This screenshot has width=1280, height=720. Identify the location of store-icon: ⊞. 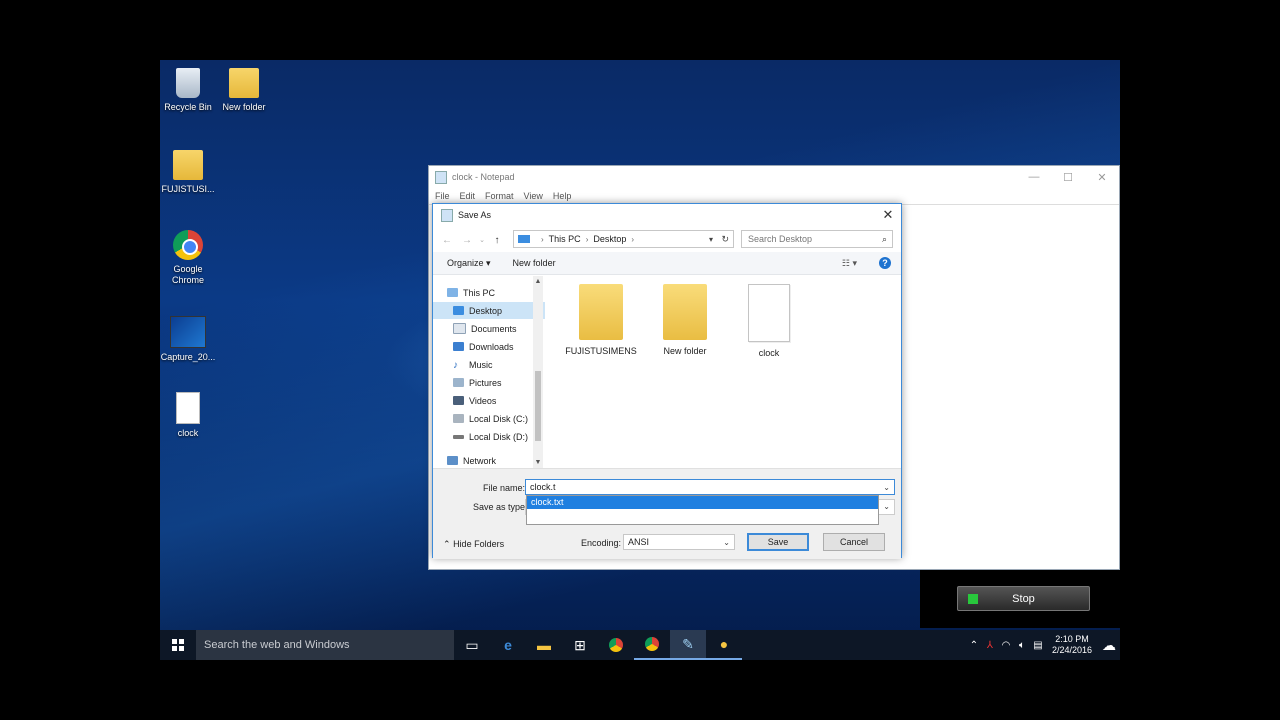
(580, 645).